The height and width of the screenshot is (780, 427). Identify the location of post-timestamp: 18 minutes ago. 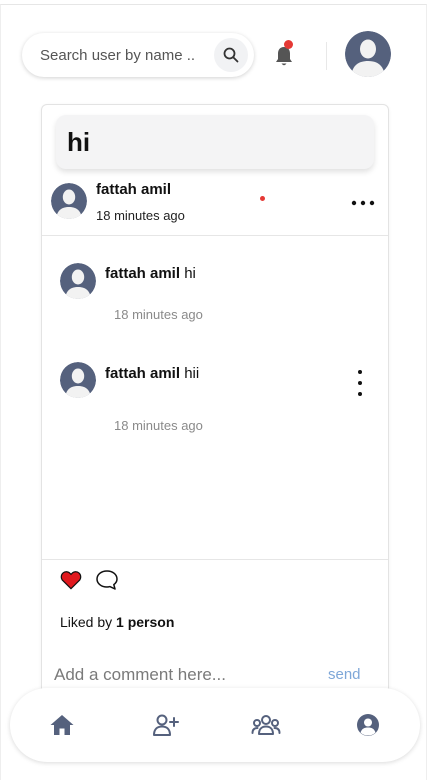
(140, 215).